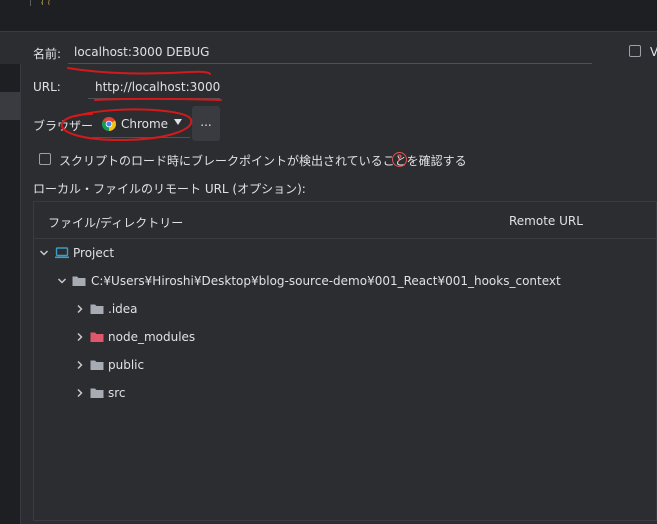 The height and width of the screenshot is (524, 657). What do you see at coordinates (47, 54) in the screenshot?
I see `name-label: 名前:` at bounding box center [47, 54].